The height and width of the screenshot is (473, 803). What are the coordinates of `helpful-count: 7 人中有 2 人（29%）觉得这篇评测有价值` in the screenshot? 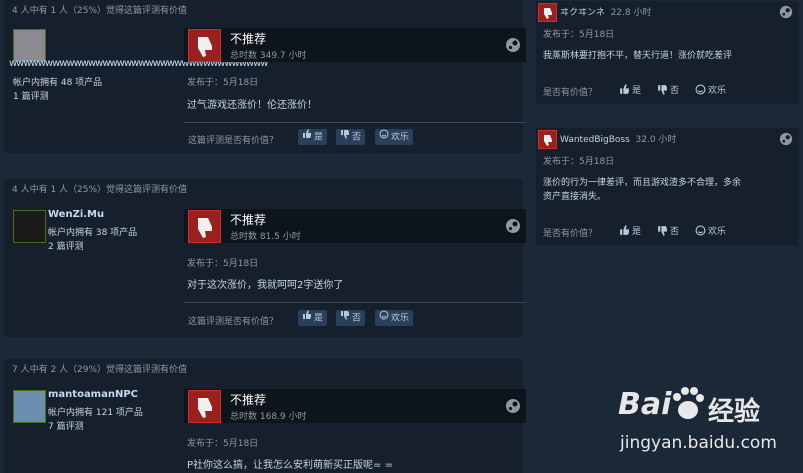 It's located at (100, 370).